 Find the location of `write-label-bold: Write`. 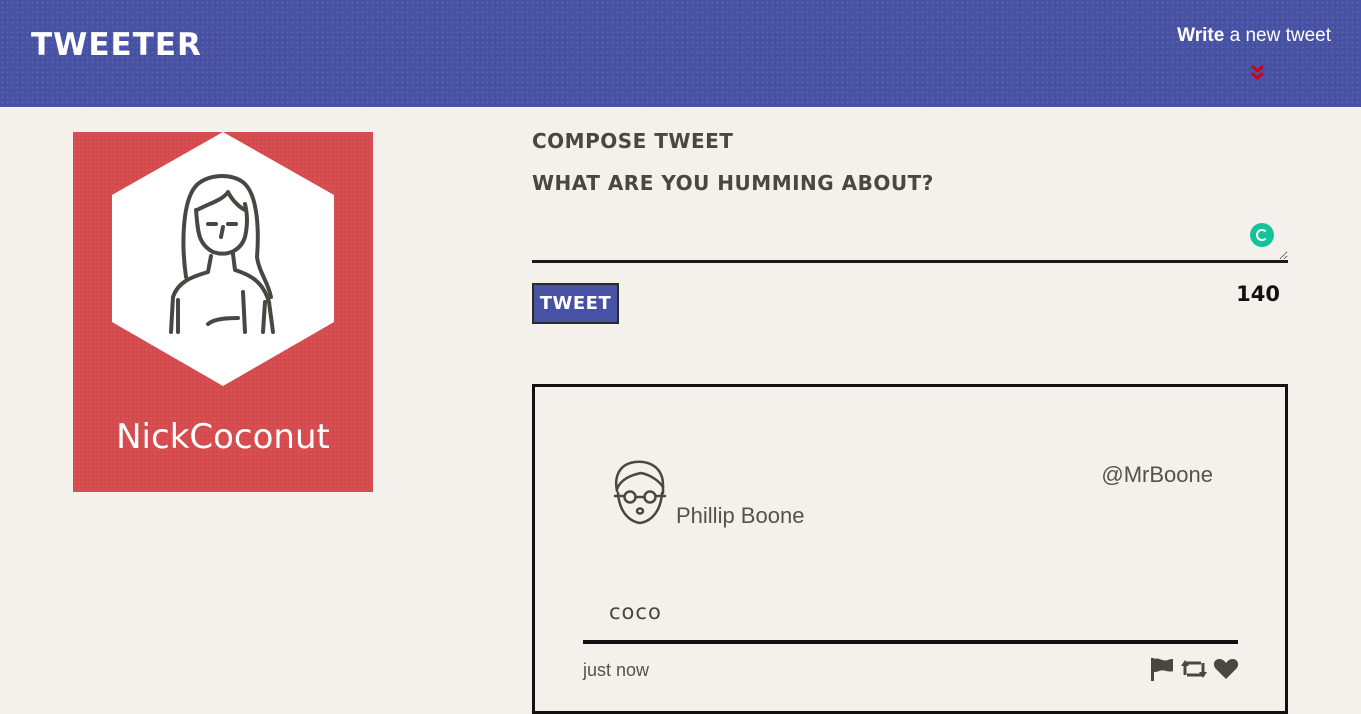

write-label-bold: Write is located at coordinates (1201, 35).